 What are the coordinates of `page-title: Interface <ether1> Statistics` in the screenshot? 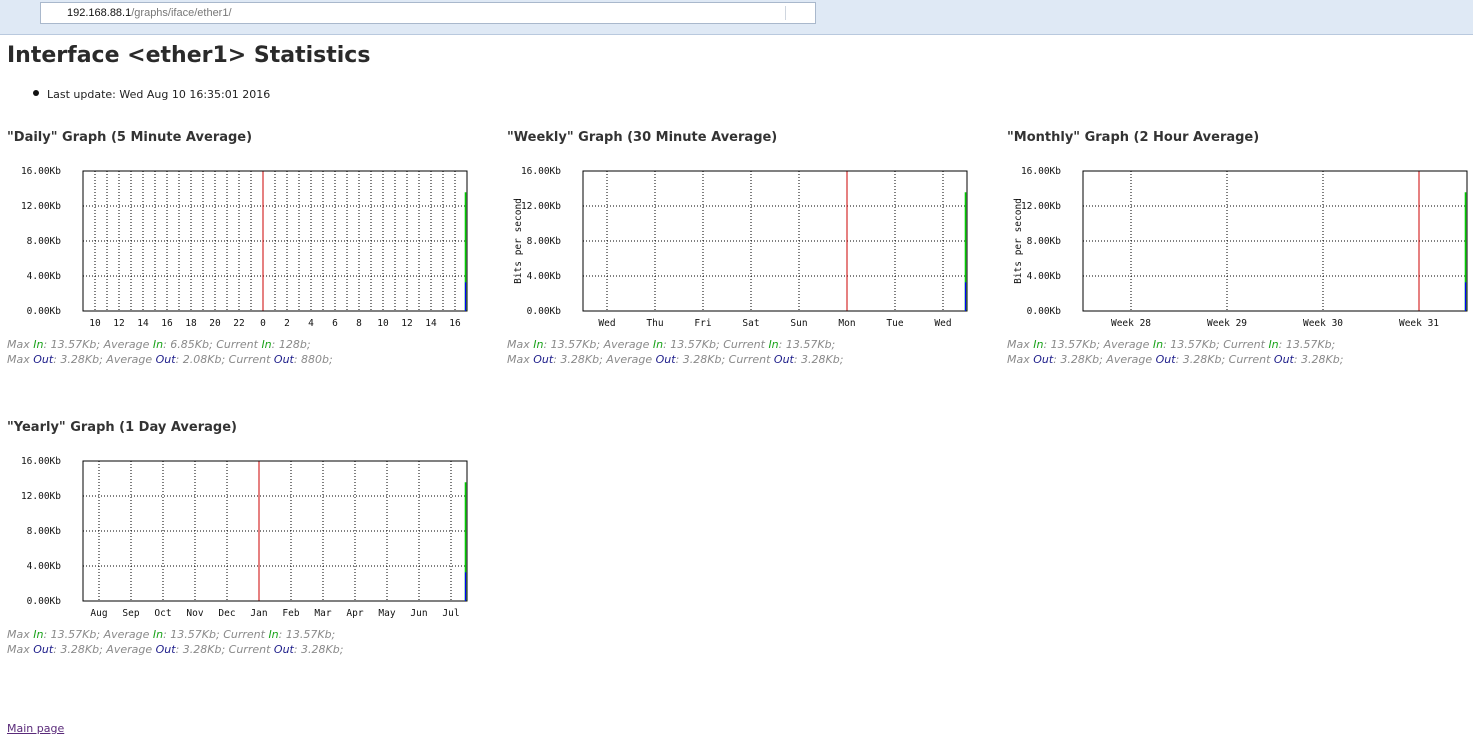 It's located at (189, 55).